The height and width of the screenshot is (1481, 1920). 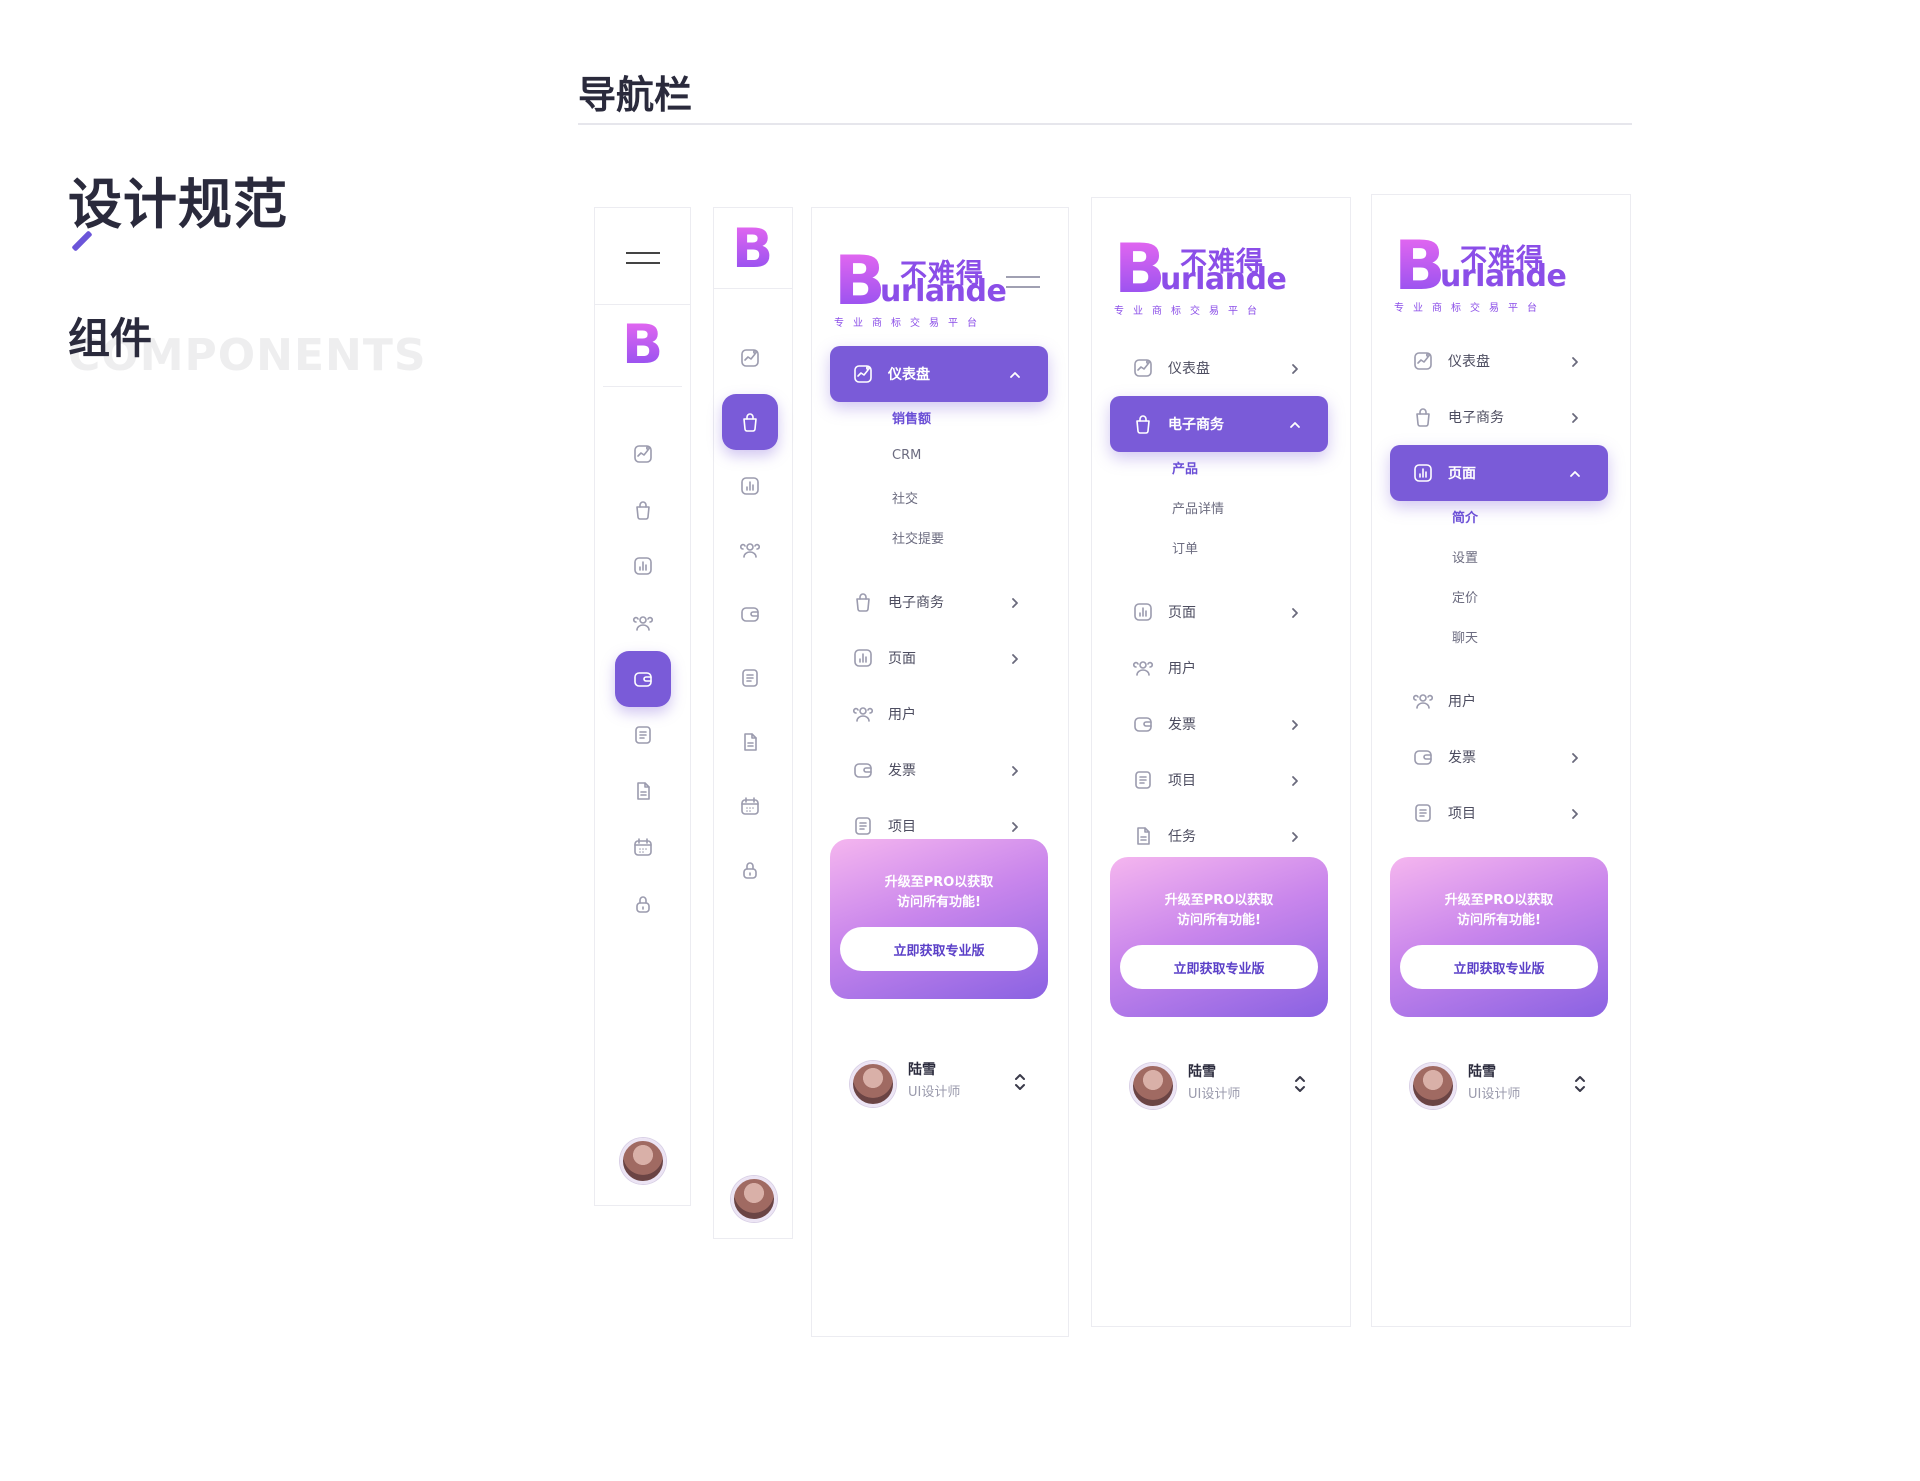 I want to click on user-role: UI设计师, so click(x=1214, y=1094).